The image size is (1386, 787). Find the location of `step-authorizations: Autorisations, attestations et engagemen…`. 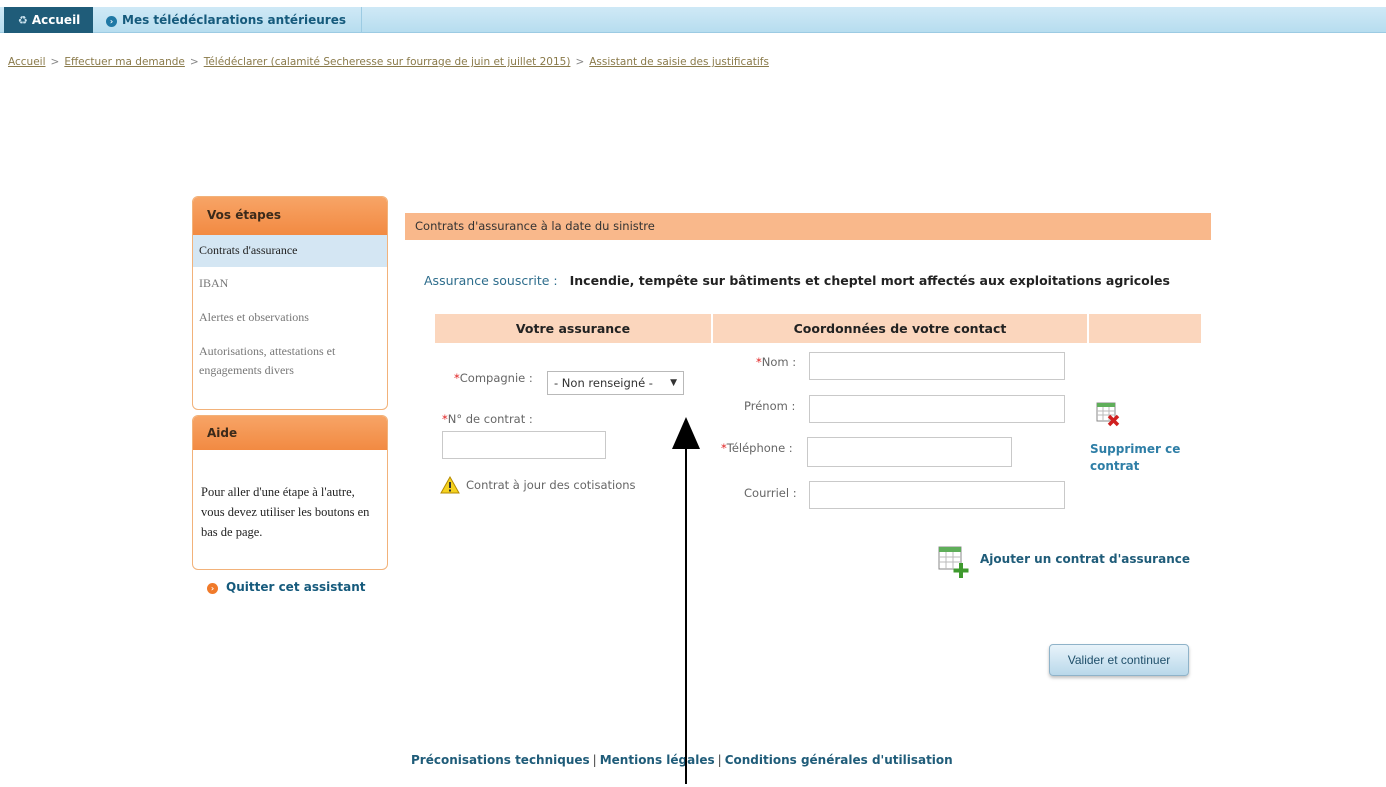

step-authorizations: Autorisations, attestations et engagemen… is located at coordinates (267, 360).